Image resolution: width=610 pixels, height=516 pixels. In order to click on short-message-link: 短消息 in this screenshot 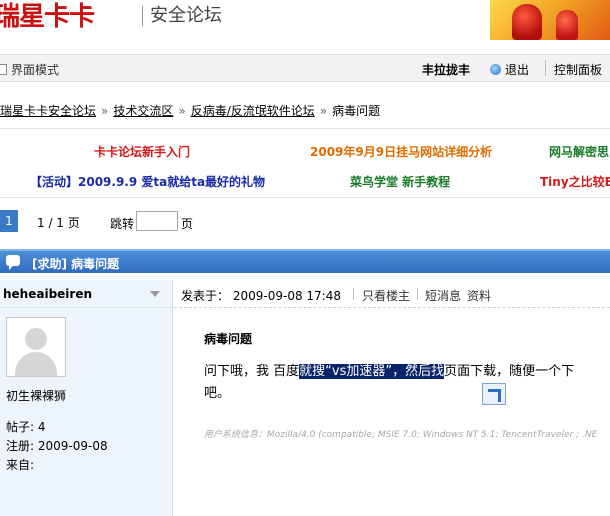, I will do `click(443, 295)`.